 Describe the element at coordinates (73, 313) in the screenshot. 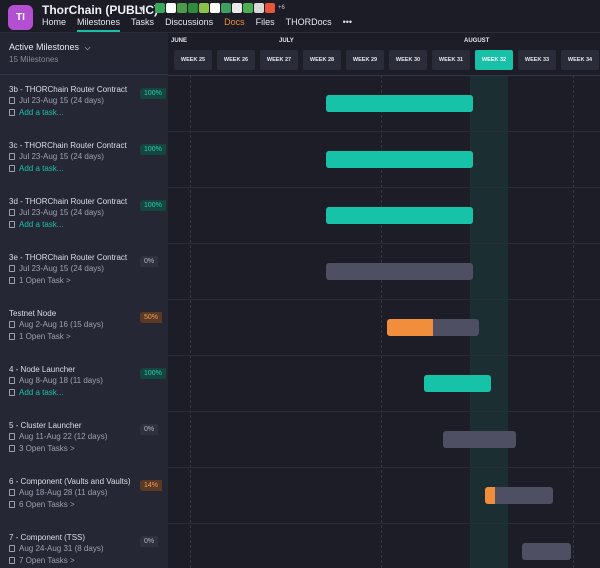

I see `milestone-name: Testnet Node` at that location.